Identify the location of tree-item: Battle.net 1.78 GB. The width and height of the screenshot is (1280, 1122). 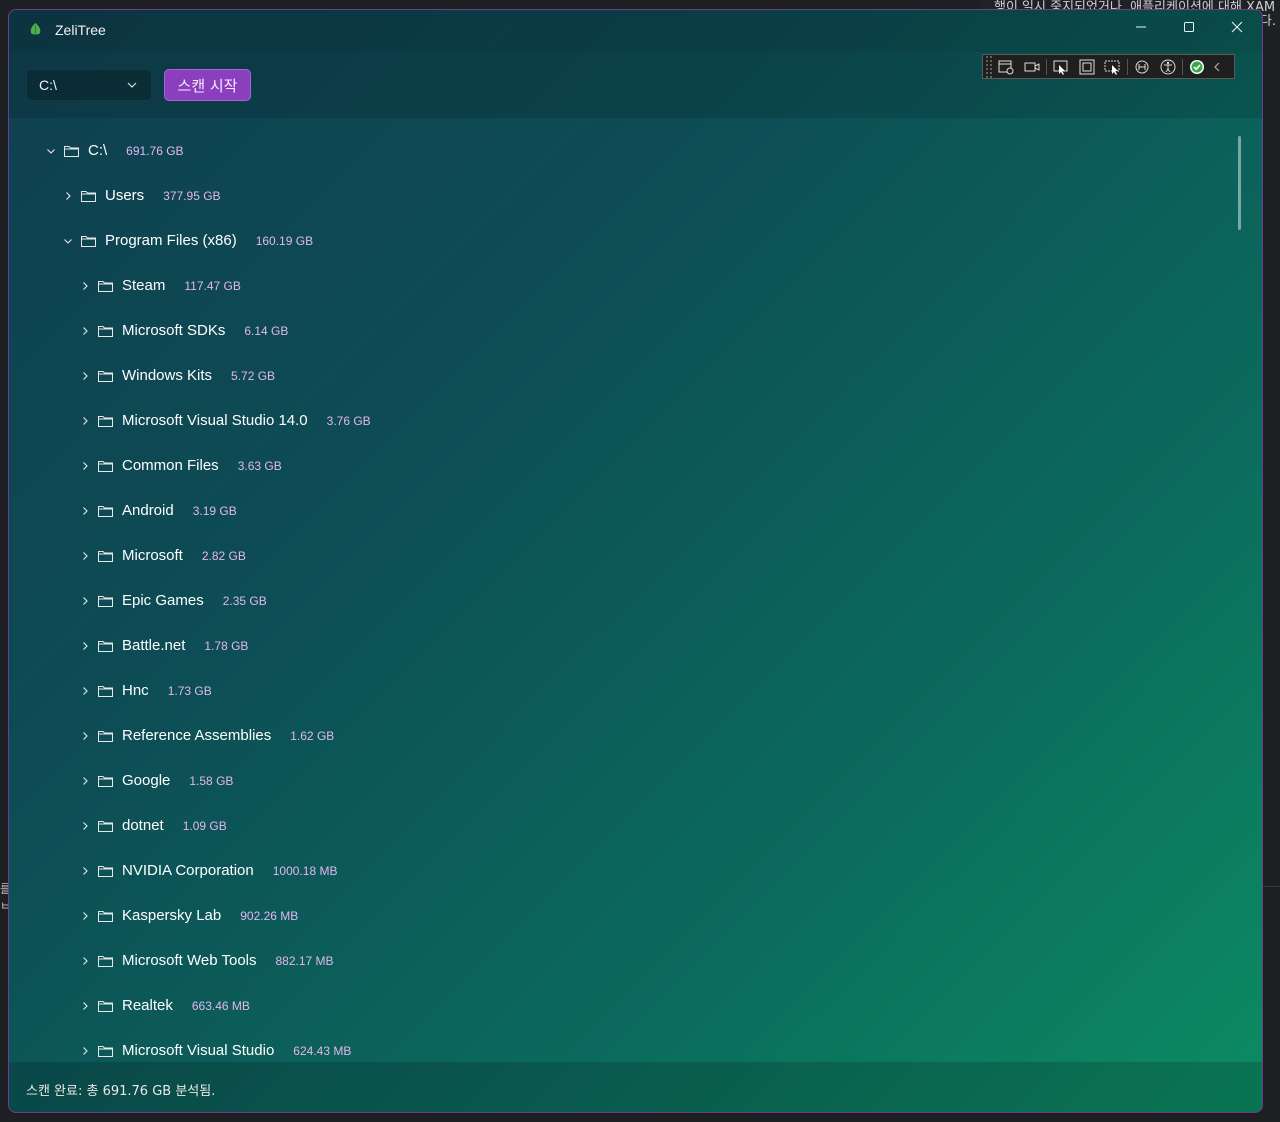
(636, 645).